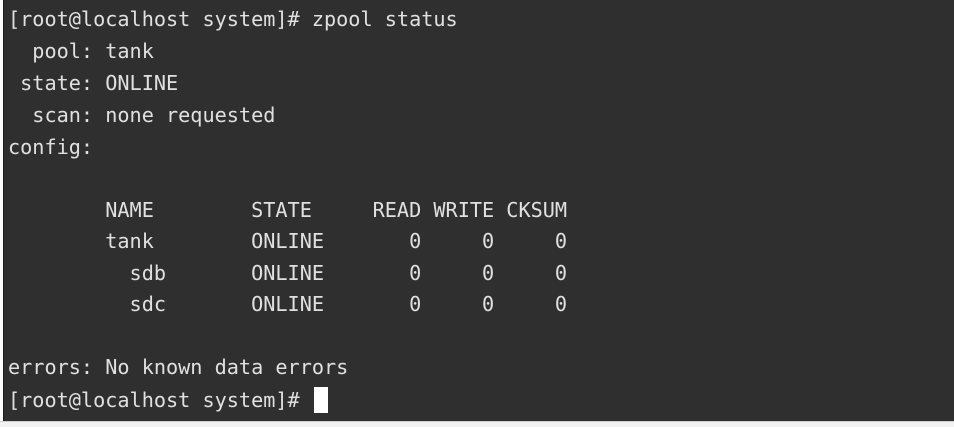  I want to click on state-line: state: ONLINE, so click(93, 83).